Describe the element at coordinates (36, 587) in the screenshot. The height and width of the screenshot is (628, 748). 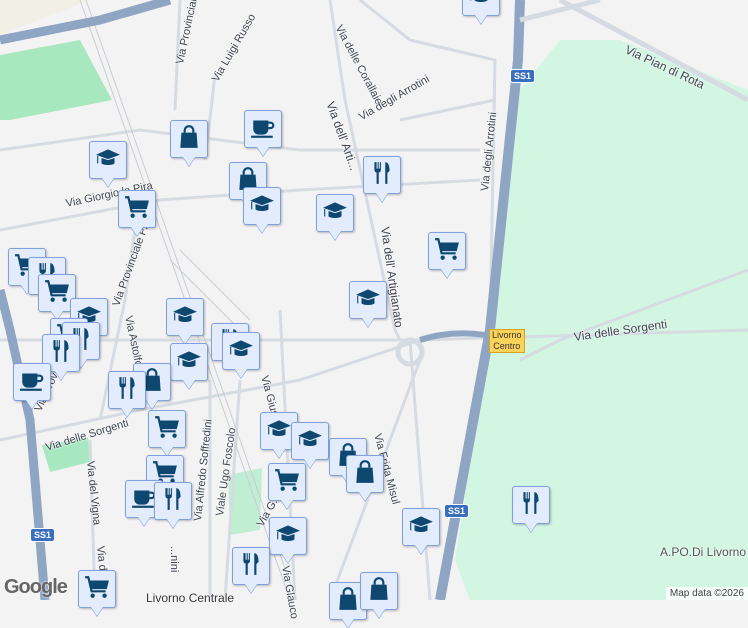
I see `google-logo: Google` at that location.